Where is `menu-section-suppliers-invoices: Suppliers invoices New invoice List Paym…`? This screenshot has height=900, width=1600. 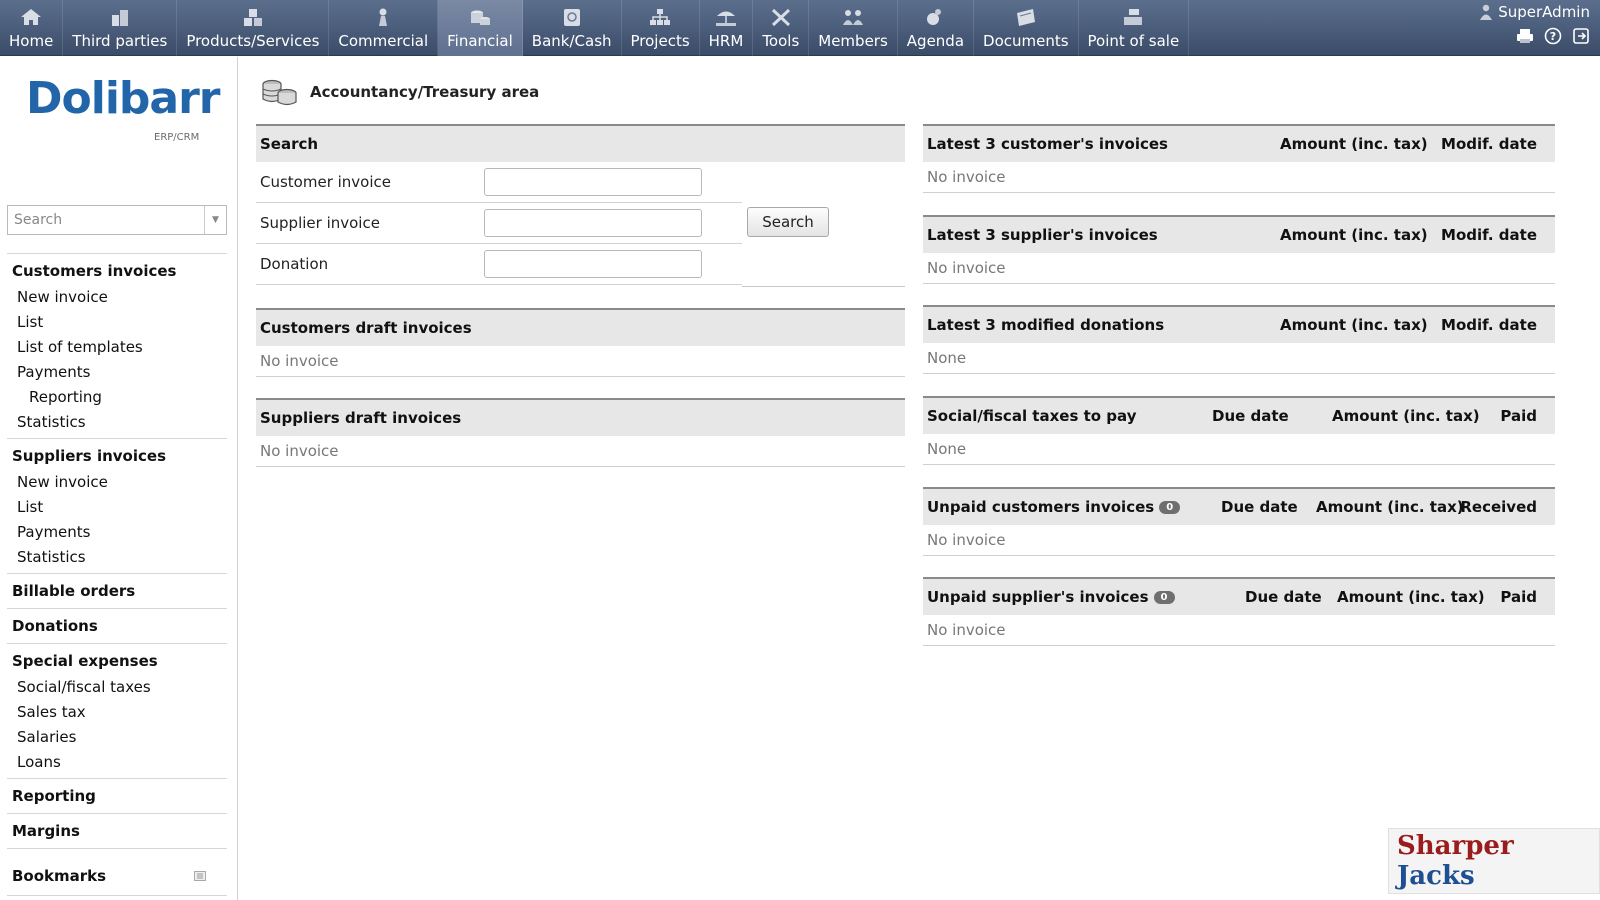 menu-section-suppliers-invoices: Suppliers invoices New invoice List Paym… is located at coordinates (117, 505).